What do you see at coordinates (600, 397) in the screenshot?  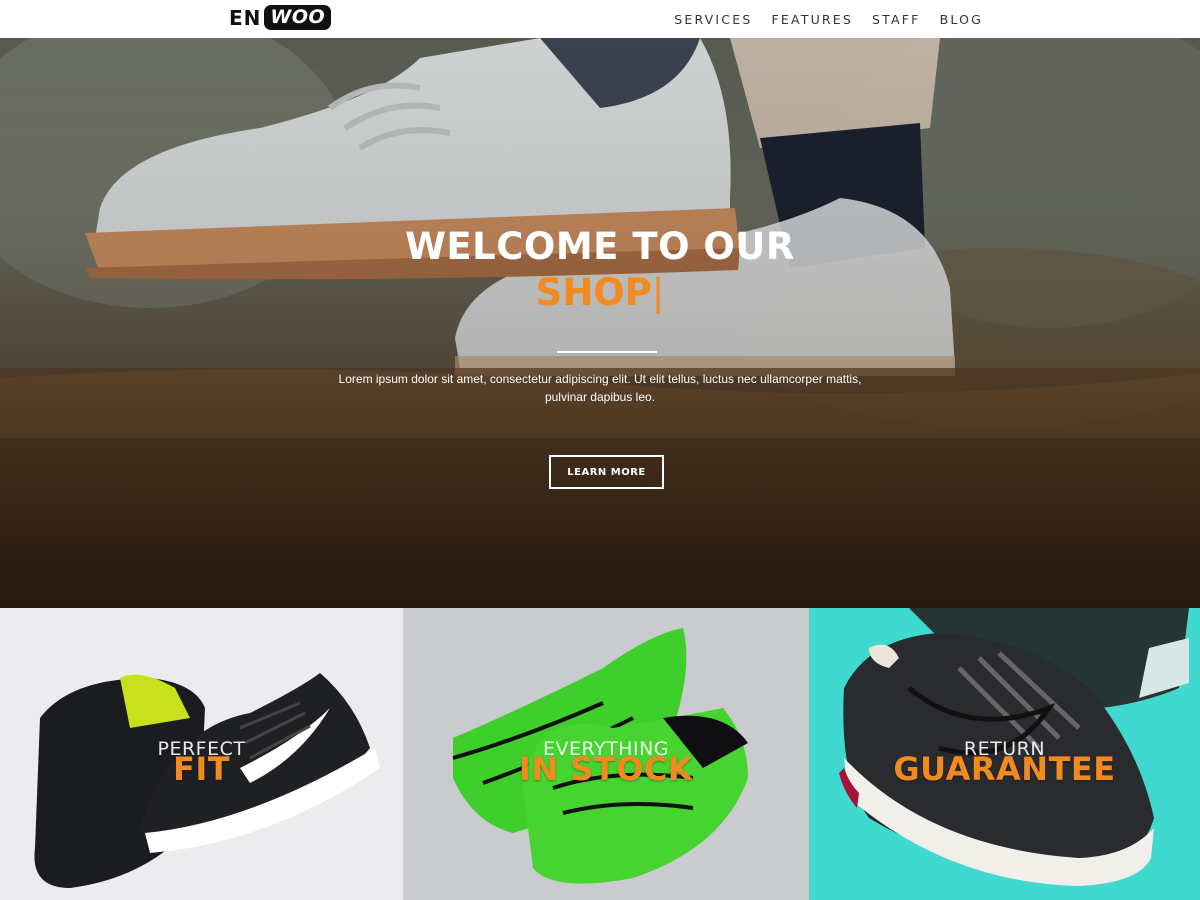 I see `hero-description-line2: pulvinar dapibus leo.` at bounding box center [600, 397].